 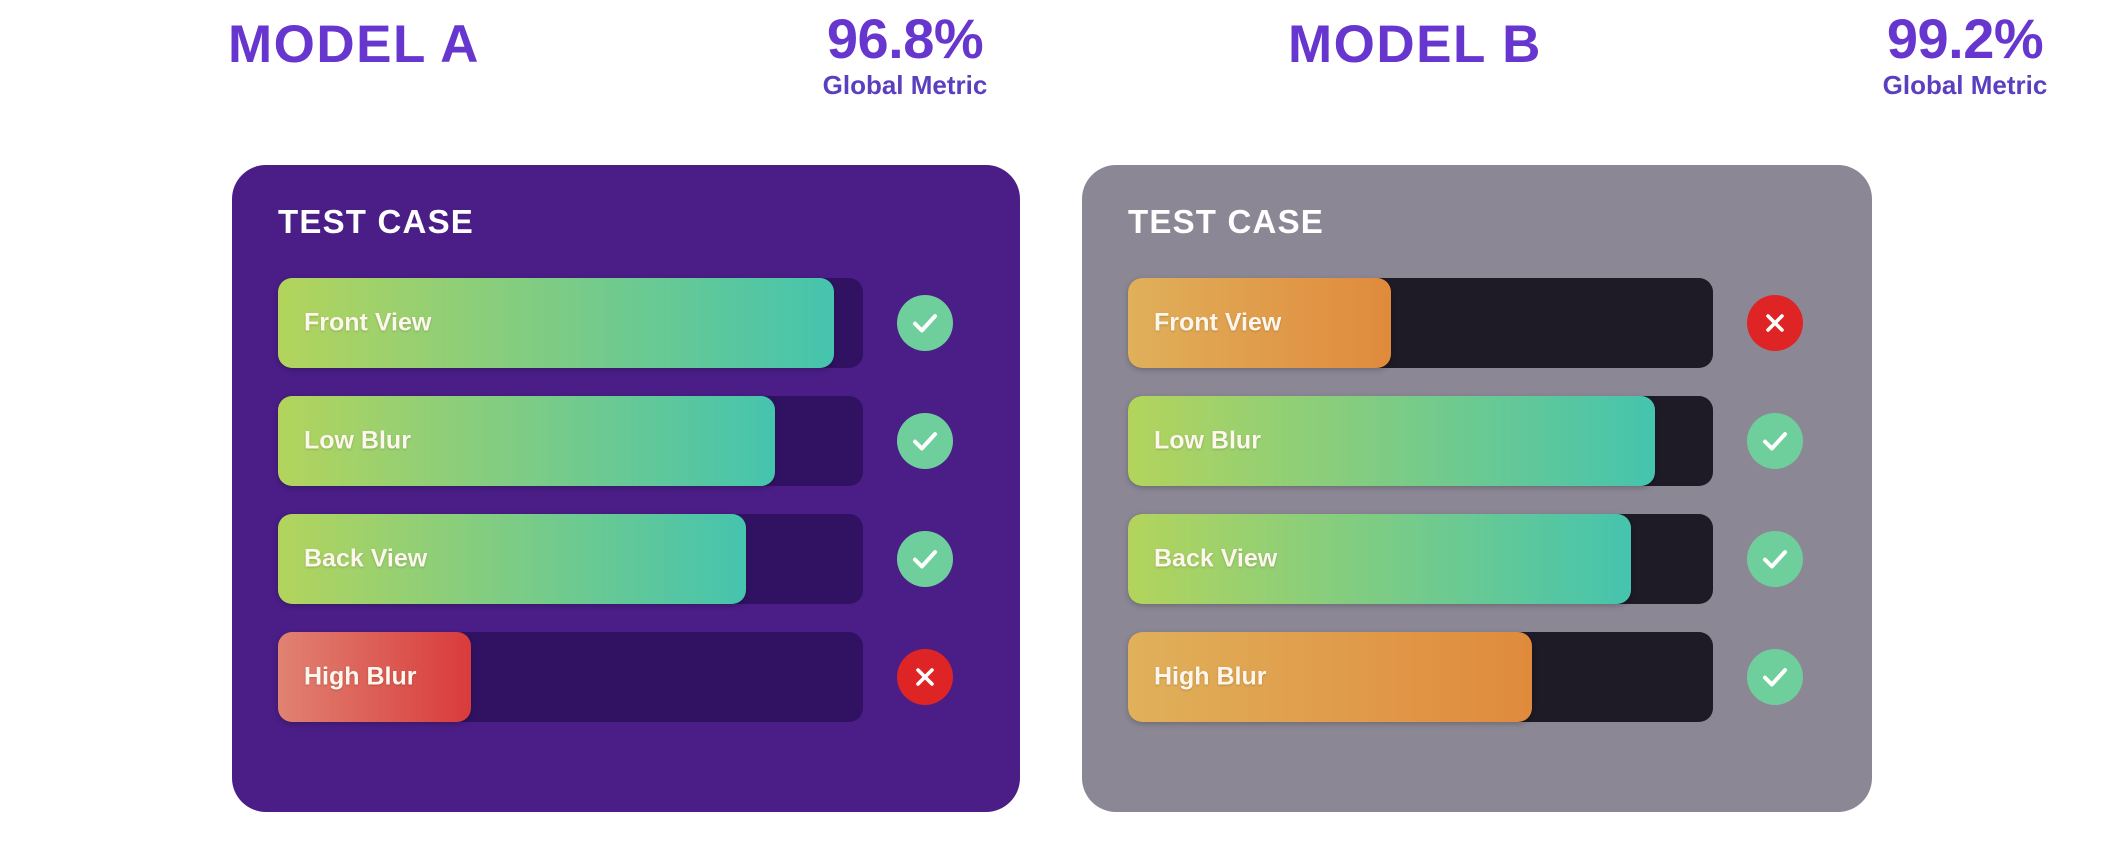 What do you see at coordinates (530, 82) in the screenshot?
I see `model-a-header: MODEL A 96.8% Global Metric` at bounding box center [530, 82].